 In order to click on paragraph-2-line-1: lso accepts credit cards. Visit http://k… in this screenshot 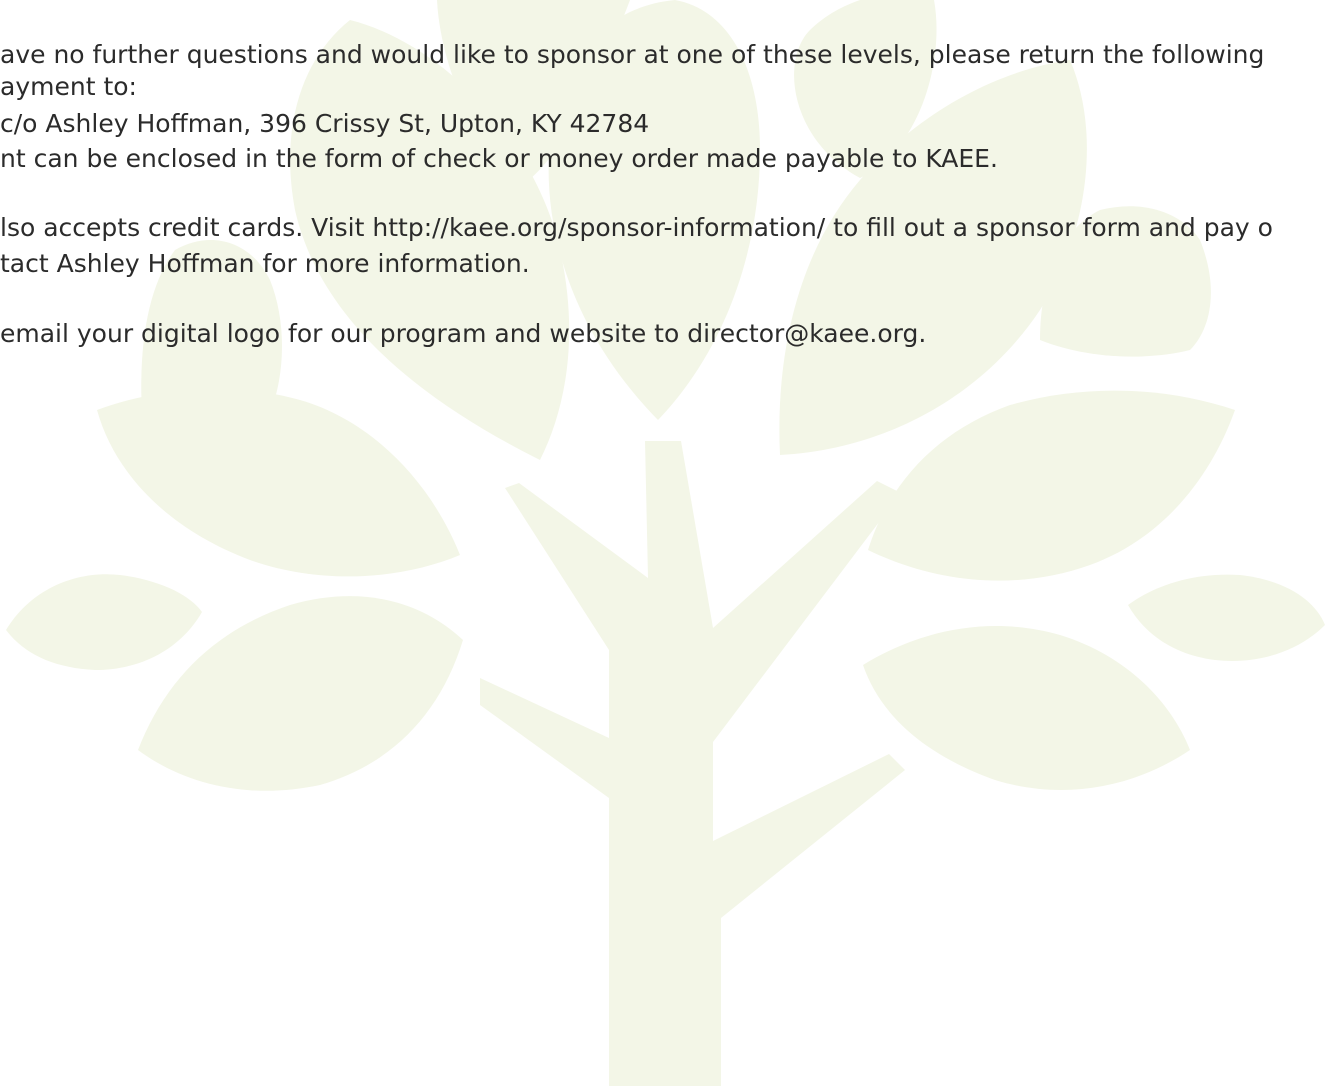, I will do `click(636, 227)`.